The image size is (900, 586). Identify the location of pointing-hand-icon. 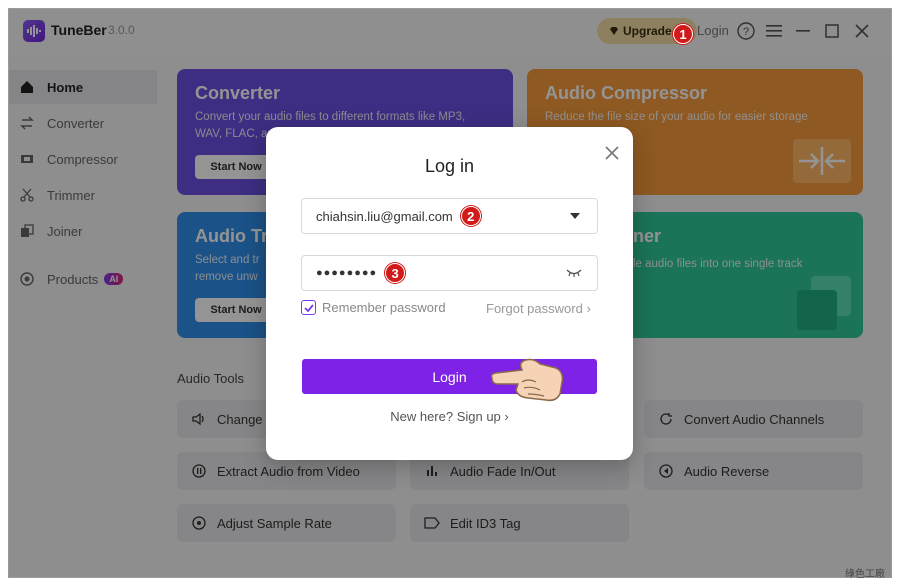
(527, 380).